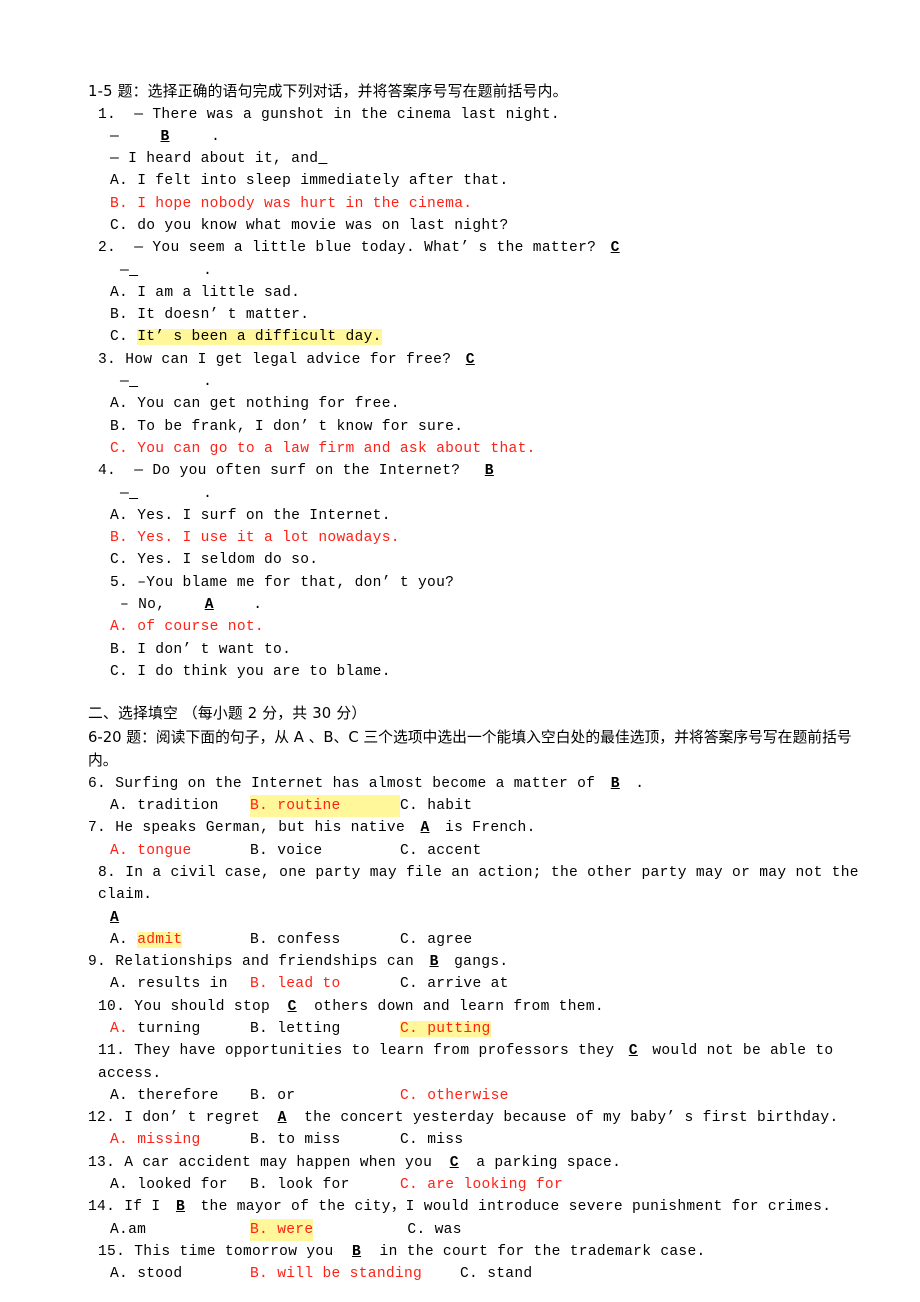  Describe the element at coordinates (268, 538) in the screenshot. I see `q4-opt-b-text: Yes. I use it a lot nowadays.` at that location.